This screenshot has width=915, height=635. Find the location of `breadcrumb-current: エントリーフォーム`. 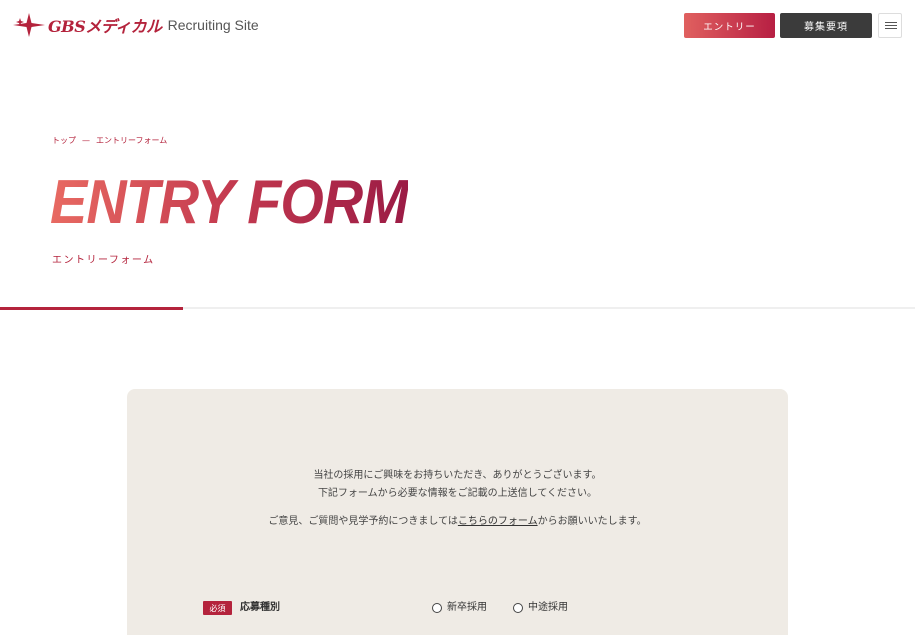

breadcrumb-current: エントリーフォーム is located at coordinates (132, 140).